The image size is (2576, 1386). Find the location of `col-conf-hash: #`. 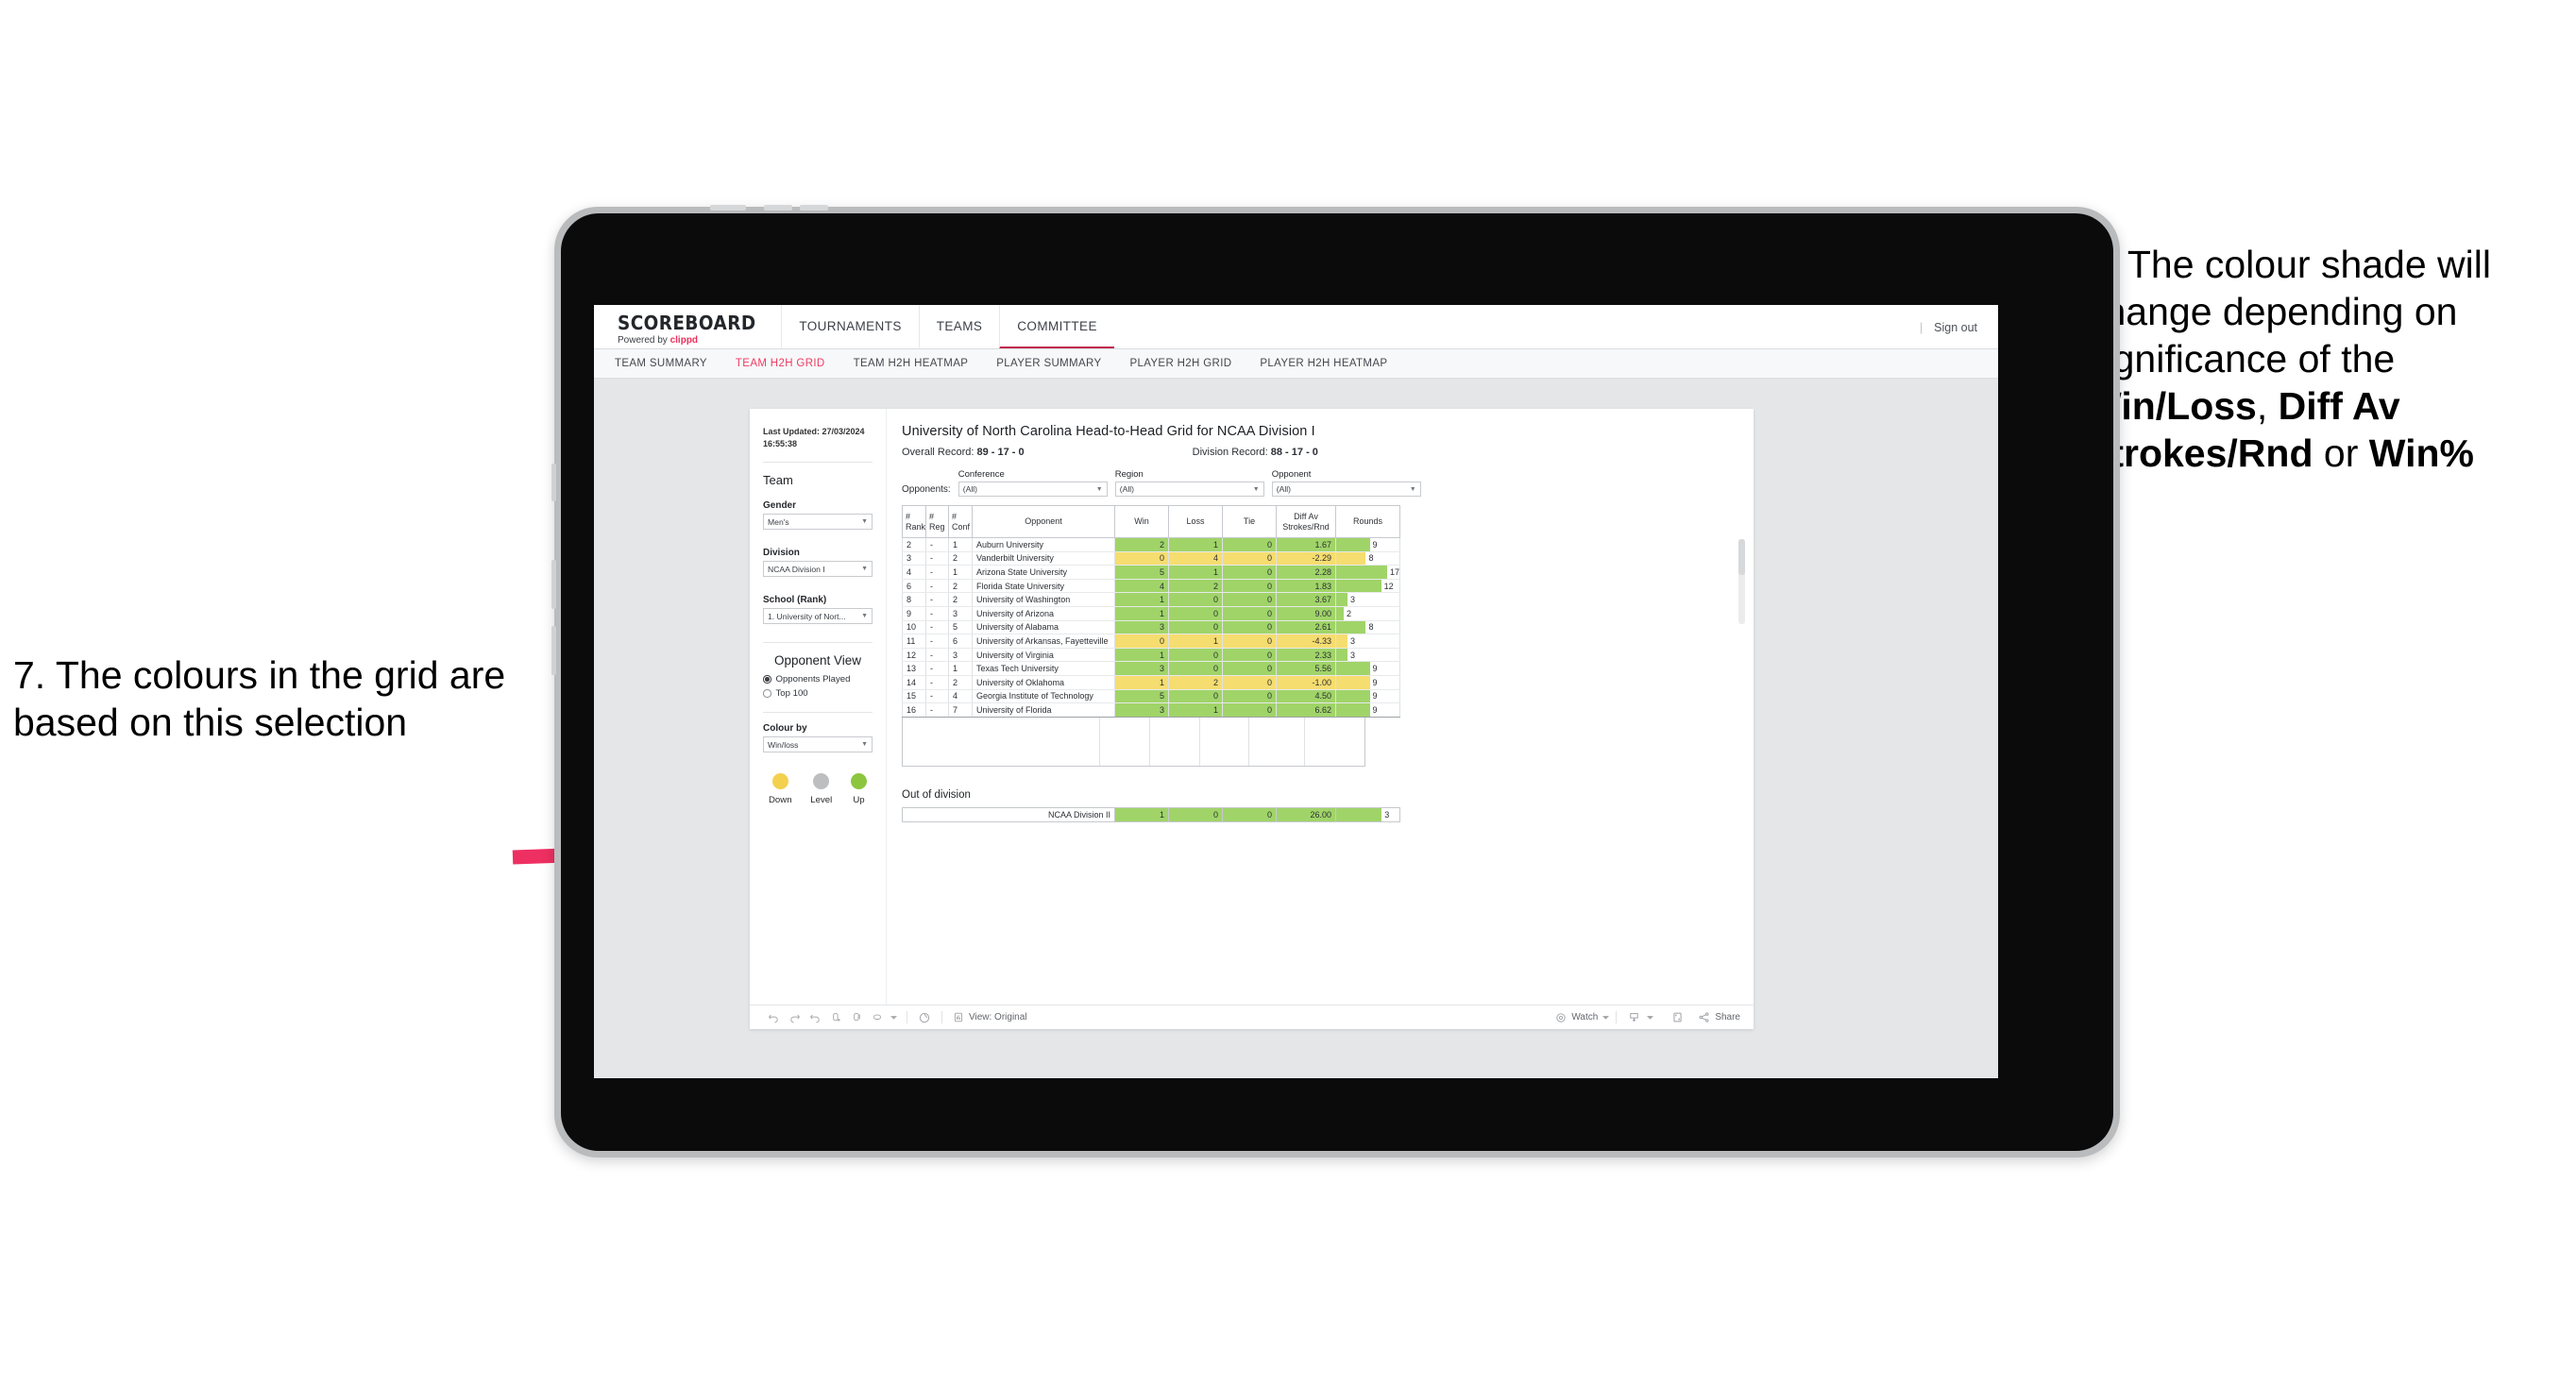

col-conf-hash: # is located at coordinates (955, 516).